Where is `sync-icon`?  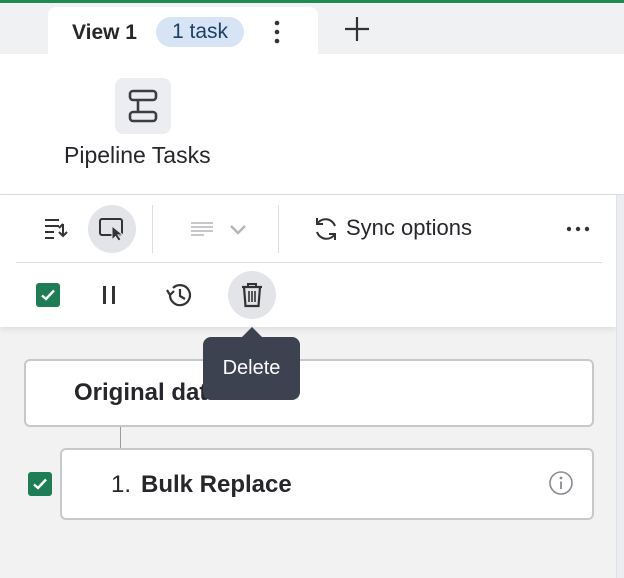 sync-icon is located at coordinates (326, 229).